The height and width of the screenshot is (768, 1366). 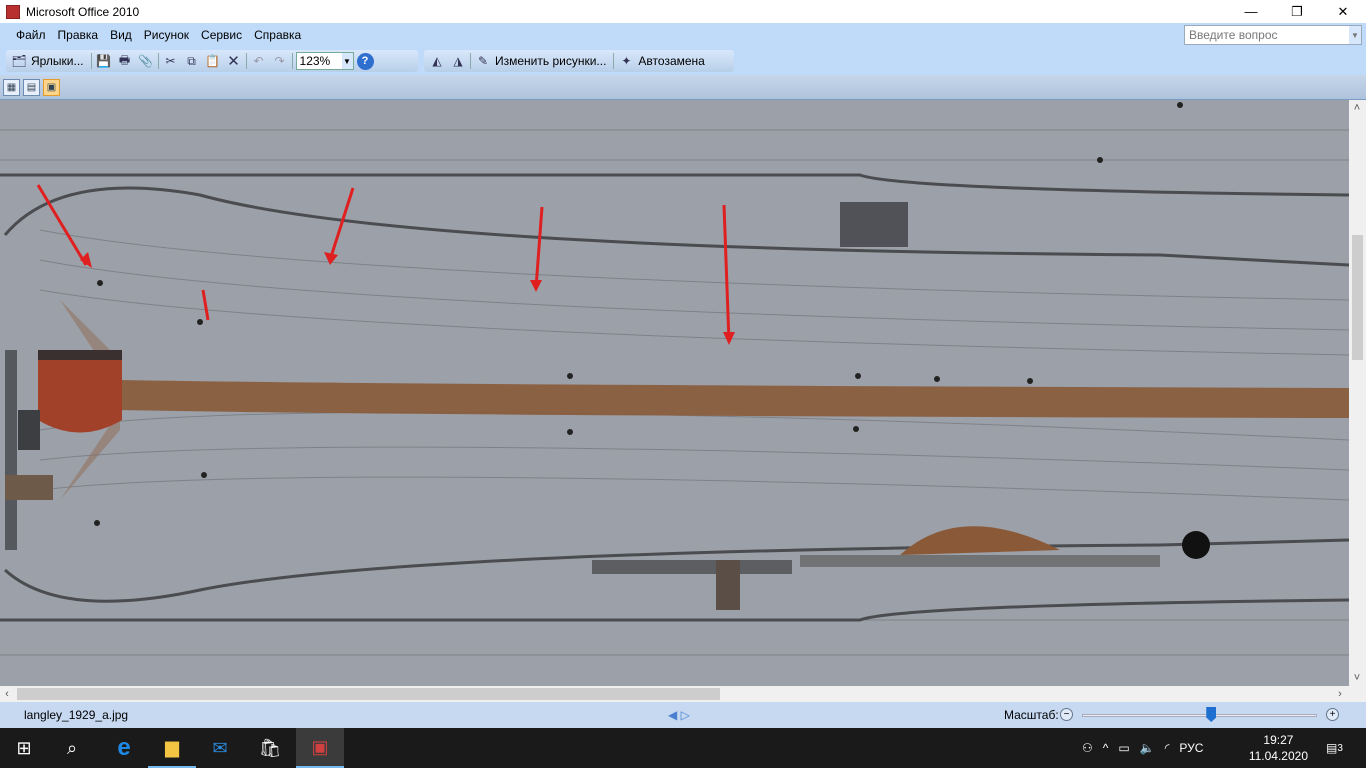 What do you see at coordinates (166, 35) in the screenshot?
I see `menu-picture: Рисунок` at bounding box center [166, 35].